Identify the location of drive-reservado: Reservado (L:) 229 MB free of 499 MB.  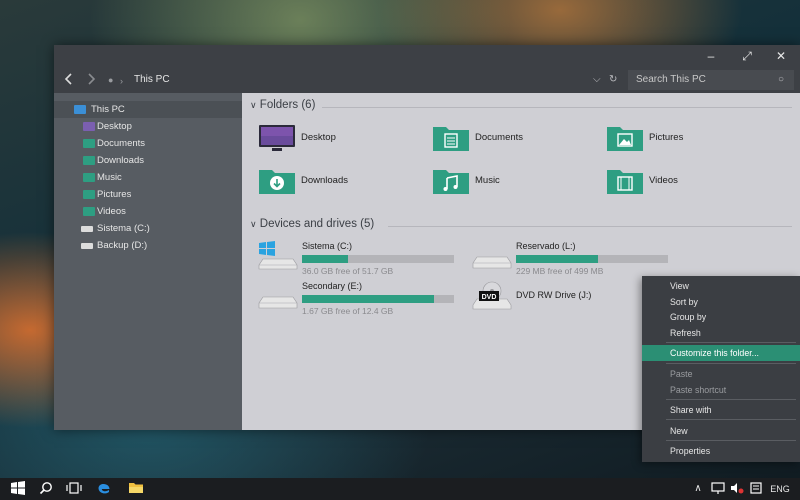
(569, 259).